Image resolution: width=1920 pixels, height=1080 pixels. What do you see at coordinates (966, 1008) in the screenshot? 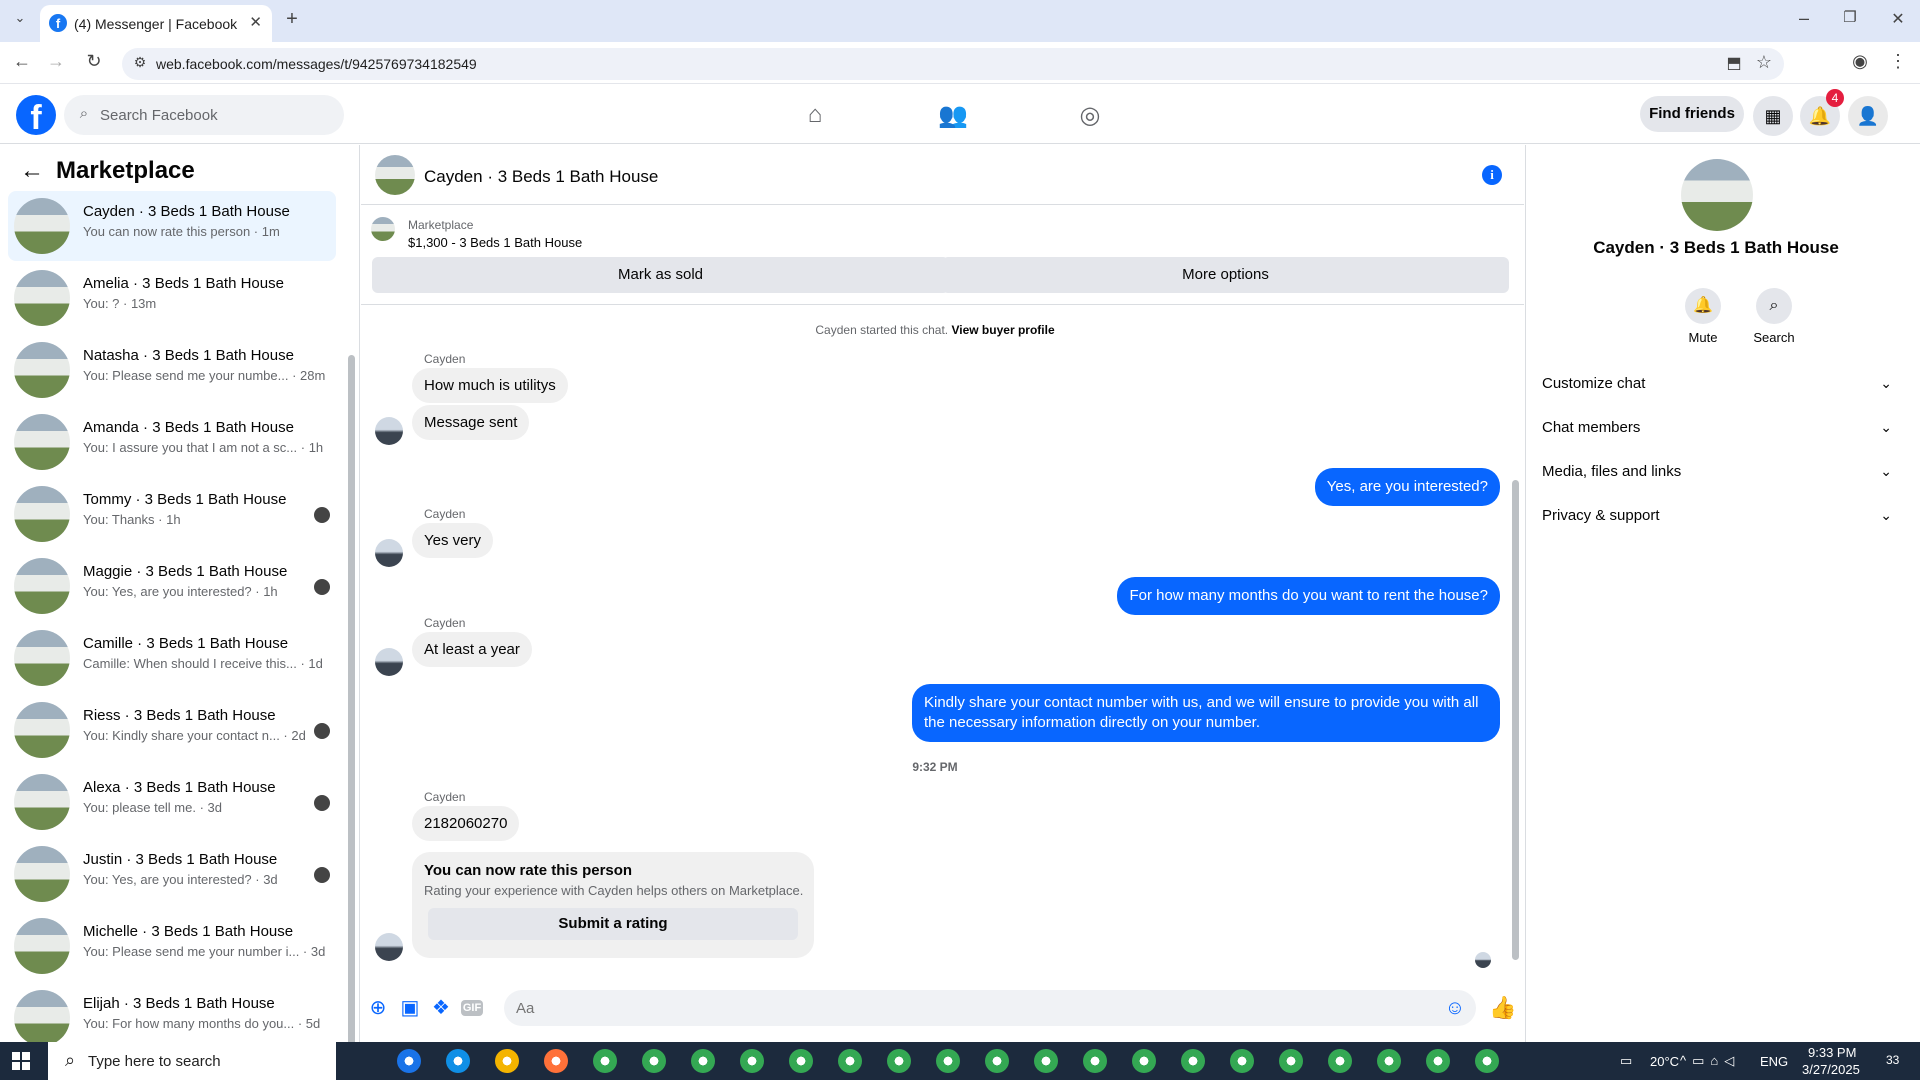
I see `message-input` at bounding box center [966, 1008].